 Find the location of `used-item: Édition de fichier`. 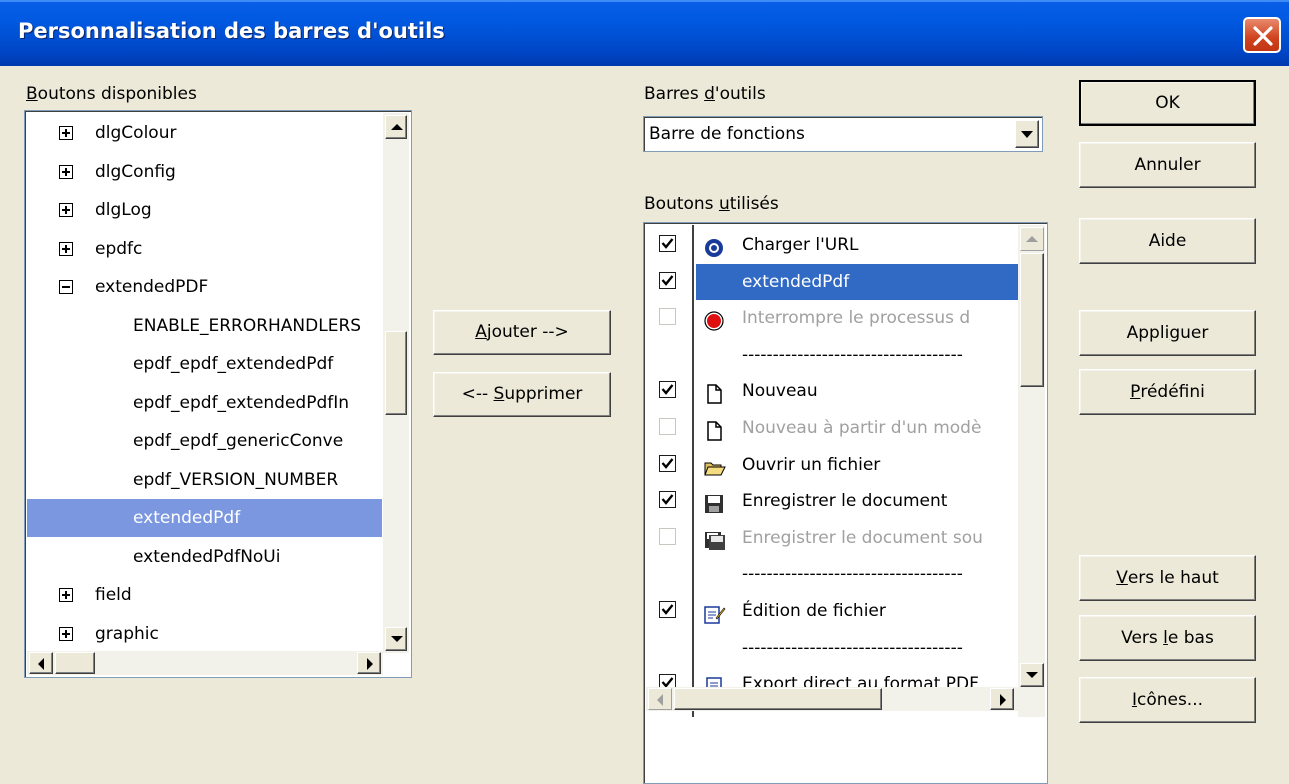

used-item: Édition de fichier is located at coordinates (832, 611).